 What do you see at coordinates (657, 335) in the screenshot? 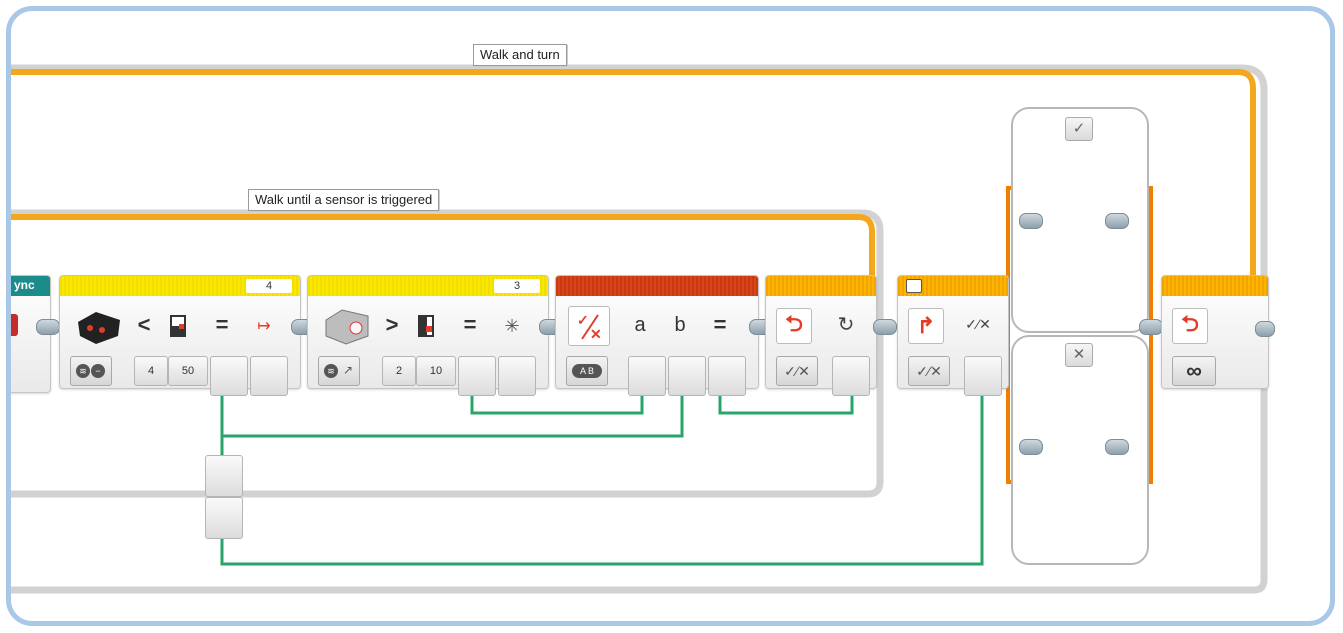
I see `logic-operations-block: ✓ ✕ a b = A B` at bounding box center [657, 335].